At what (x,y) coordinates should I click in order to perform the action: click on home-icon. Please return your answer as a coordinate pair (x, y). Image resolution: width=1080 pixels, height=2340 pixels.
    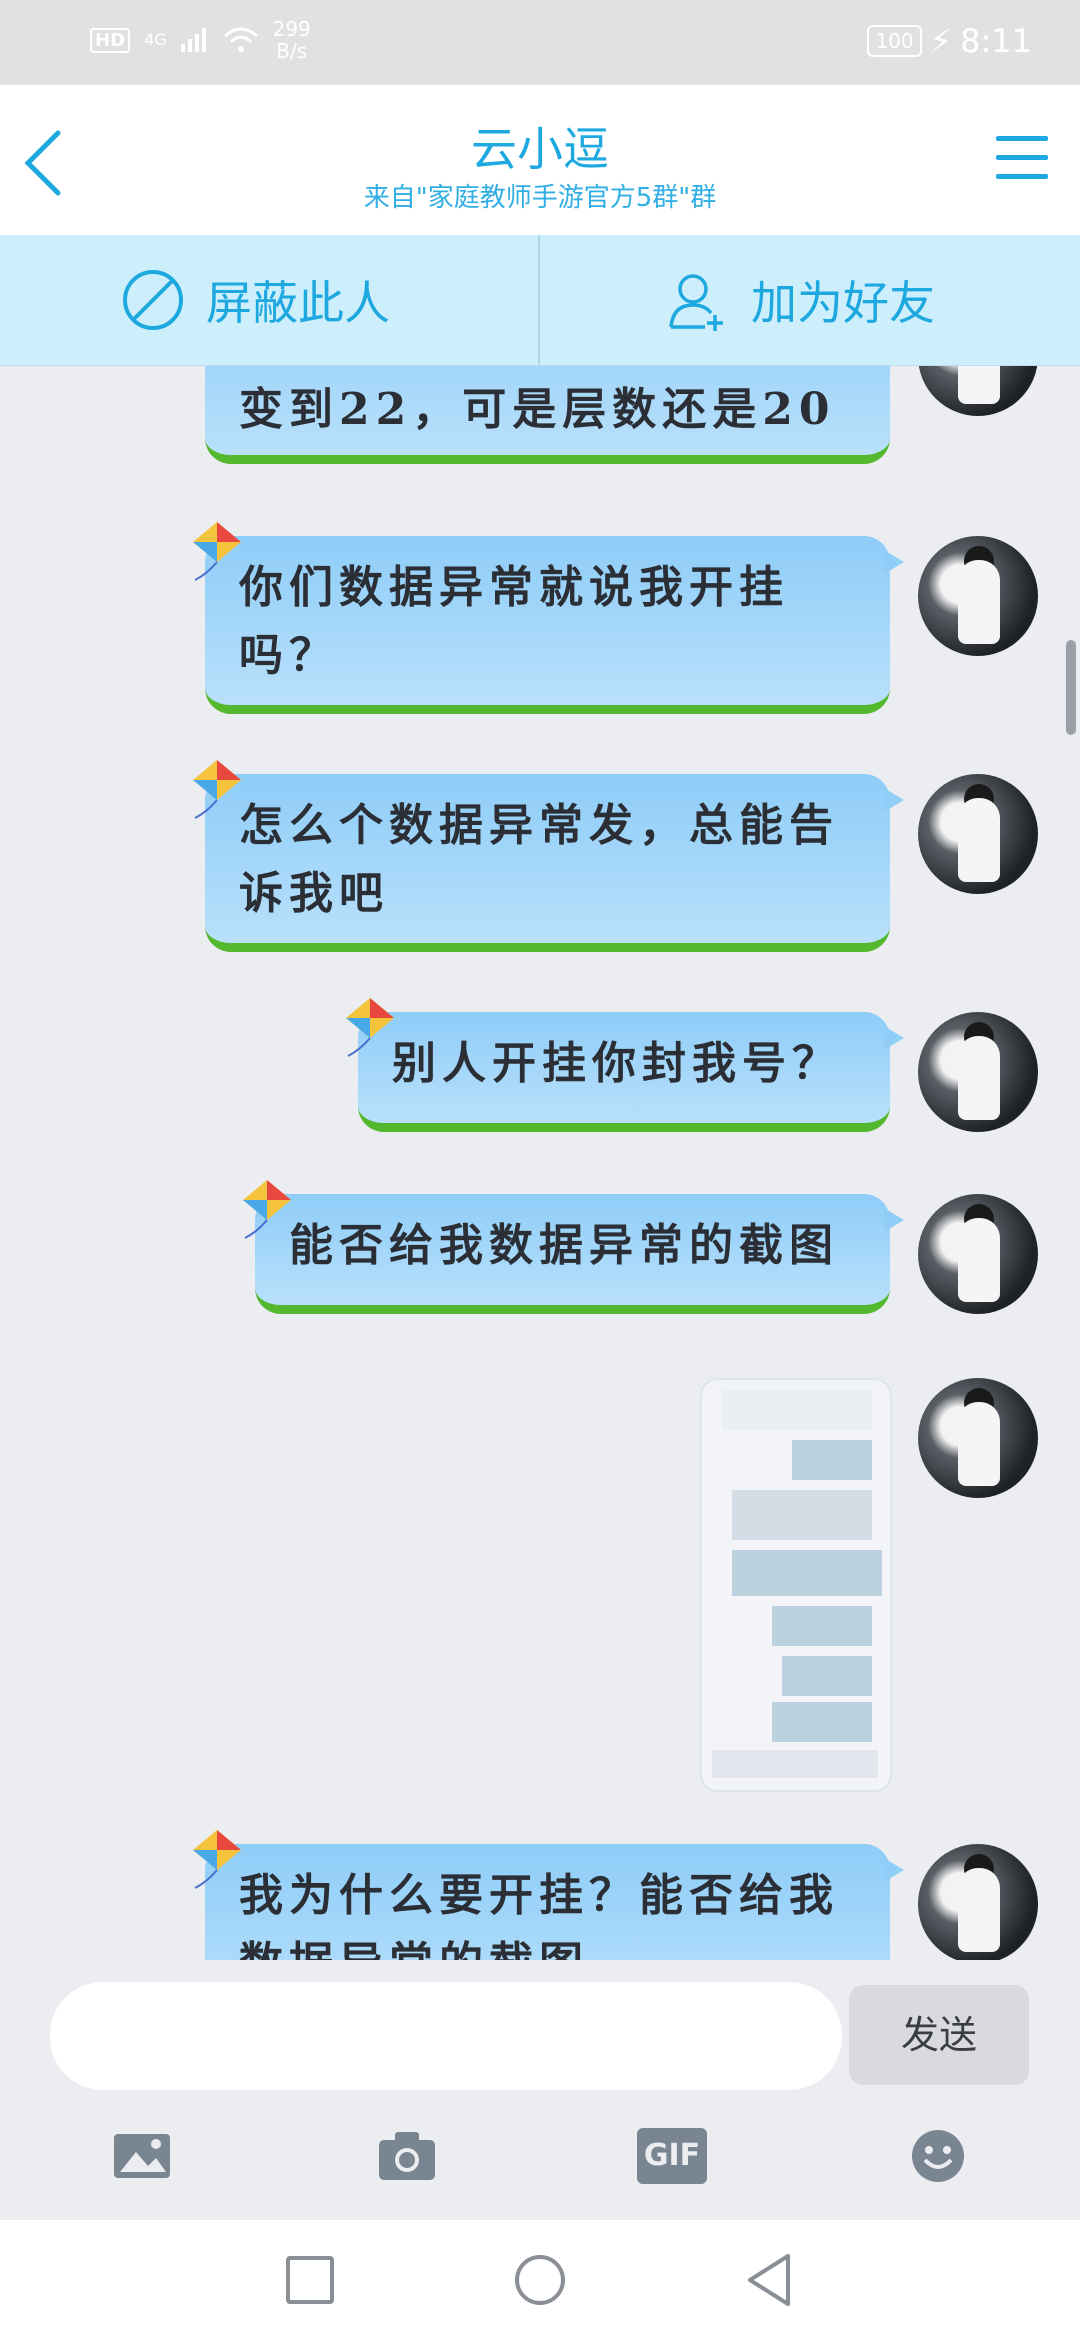
    Looking at the image, I should click on (540, 2280).